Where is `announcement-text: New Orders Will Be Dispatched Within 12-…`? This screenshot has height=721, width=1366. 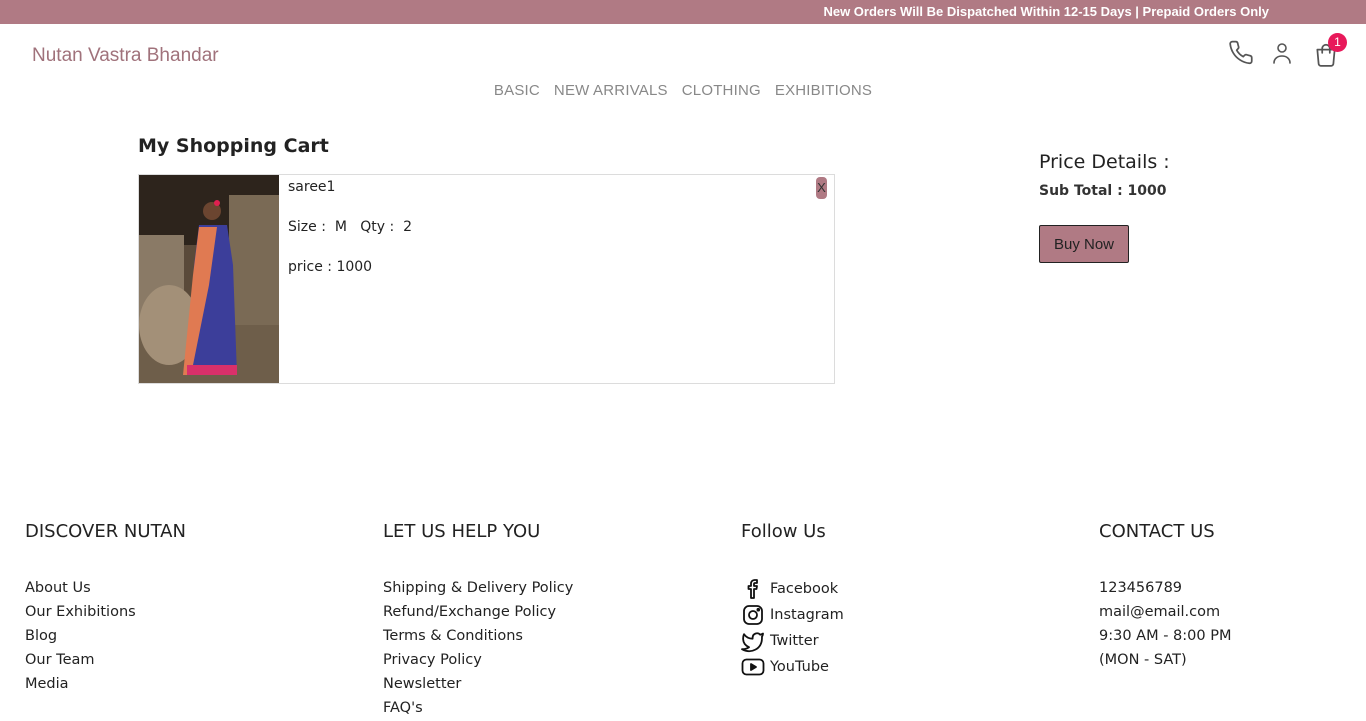 announcement-text: New Orders Will Be Dispatched Within 12-… is located at coordinates (1046, 11).